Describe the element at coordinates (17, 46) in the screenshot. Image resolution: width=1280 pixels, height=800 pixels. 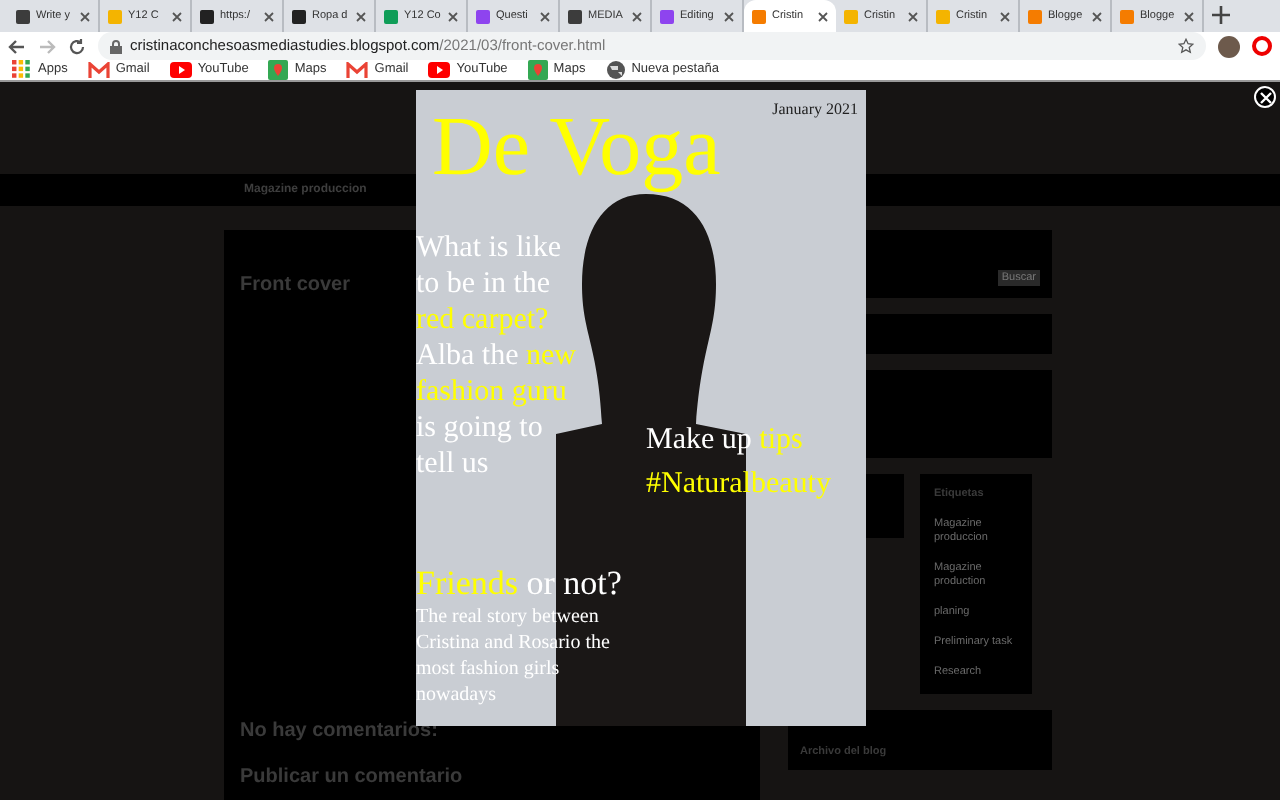
I see `back-arrow-icon` at that location.